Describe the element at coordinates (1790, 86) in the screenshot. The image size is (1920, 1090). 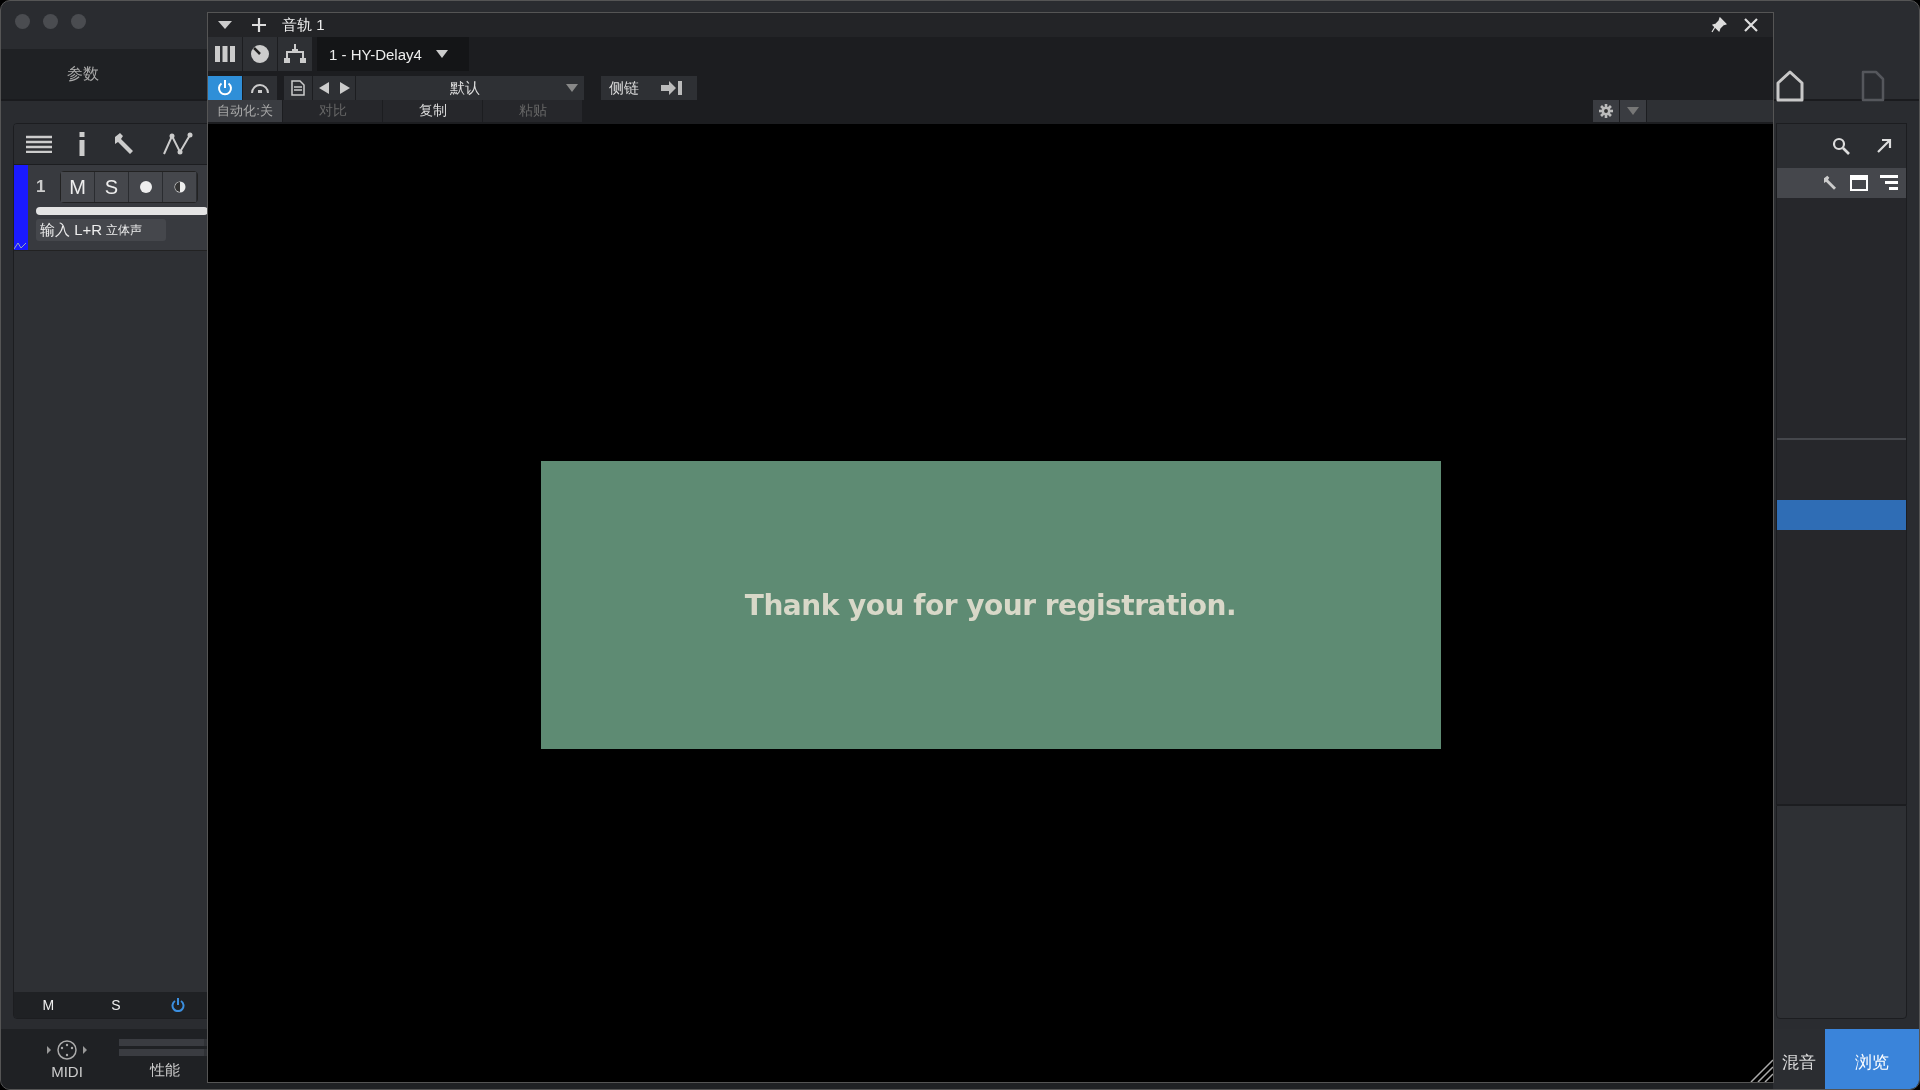
I see `home-icon` at that location.